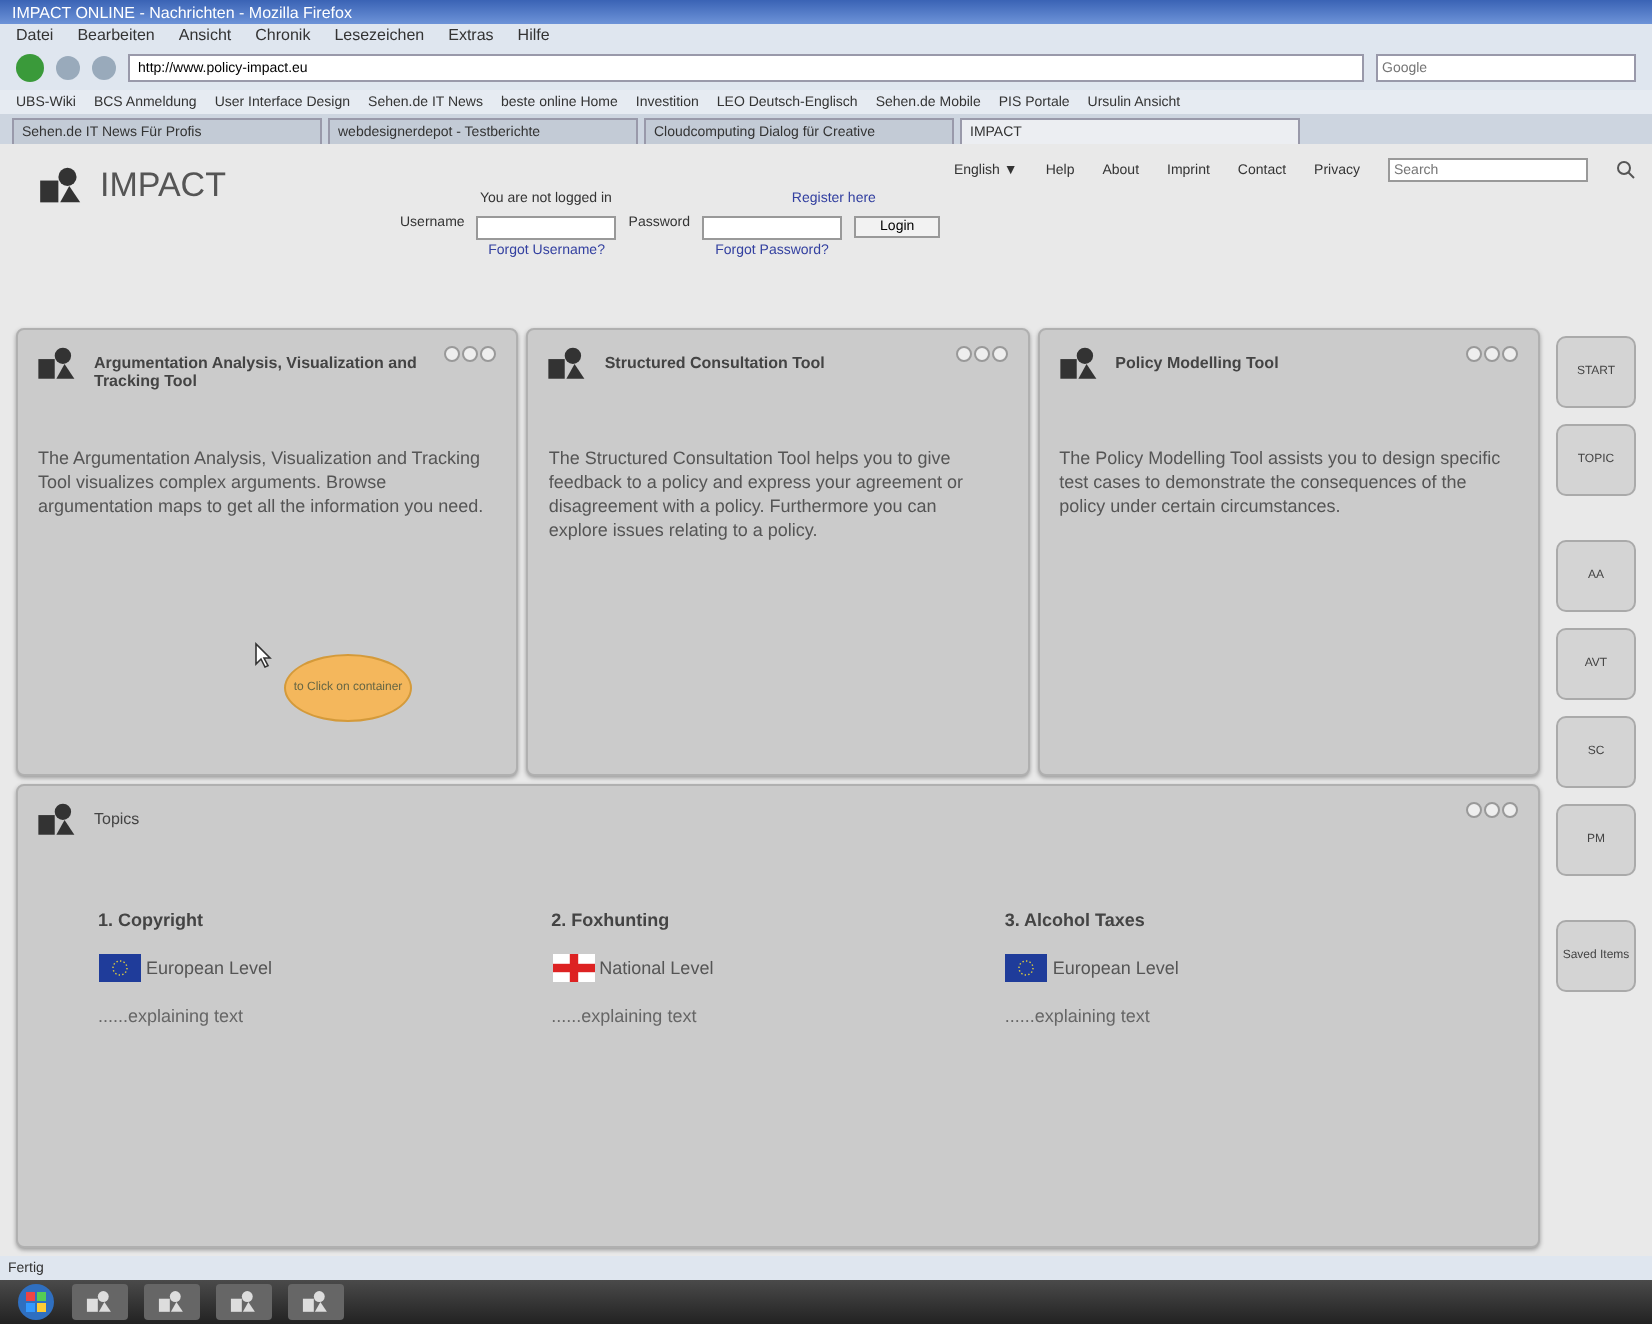 This screenshot has height=1324, width=1652. Describe the element at coordinates (30, 68) in the screenshot. I see `back-button` at that location.